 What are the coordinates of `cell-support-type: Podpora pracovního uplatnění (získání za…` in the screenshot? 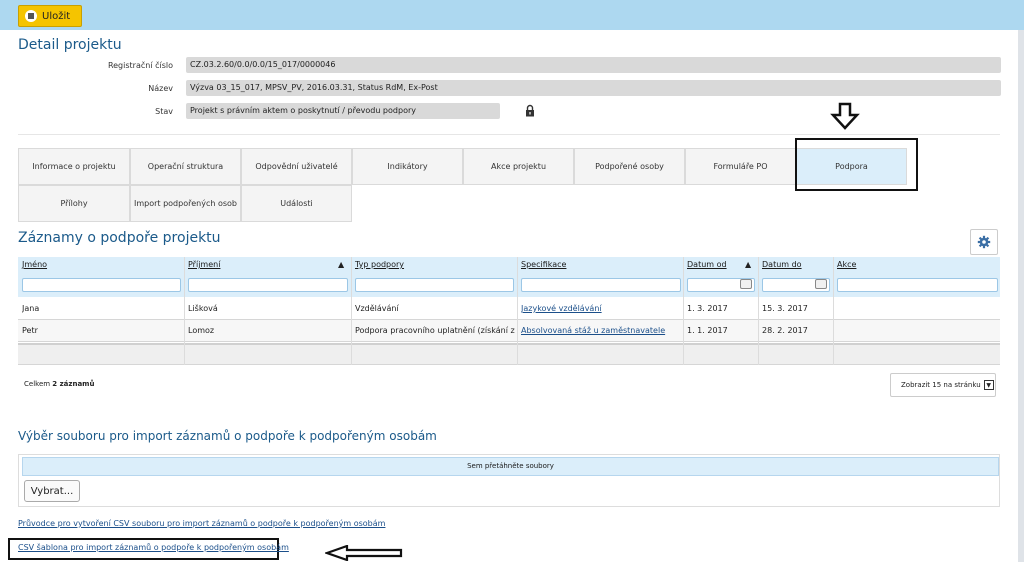 It's located at (435, 330).